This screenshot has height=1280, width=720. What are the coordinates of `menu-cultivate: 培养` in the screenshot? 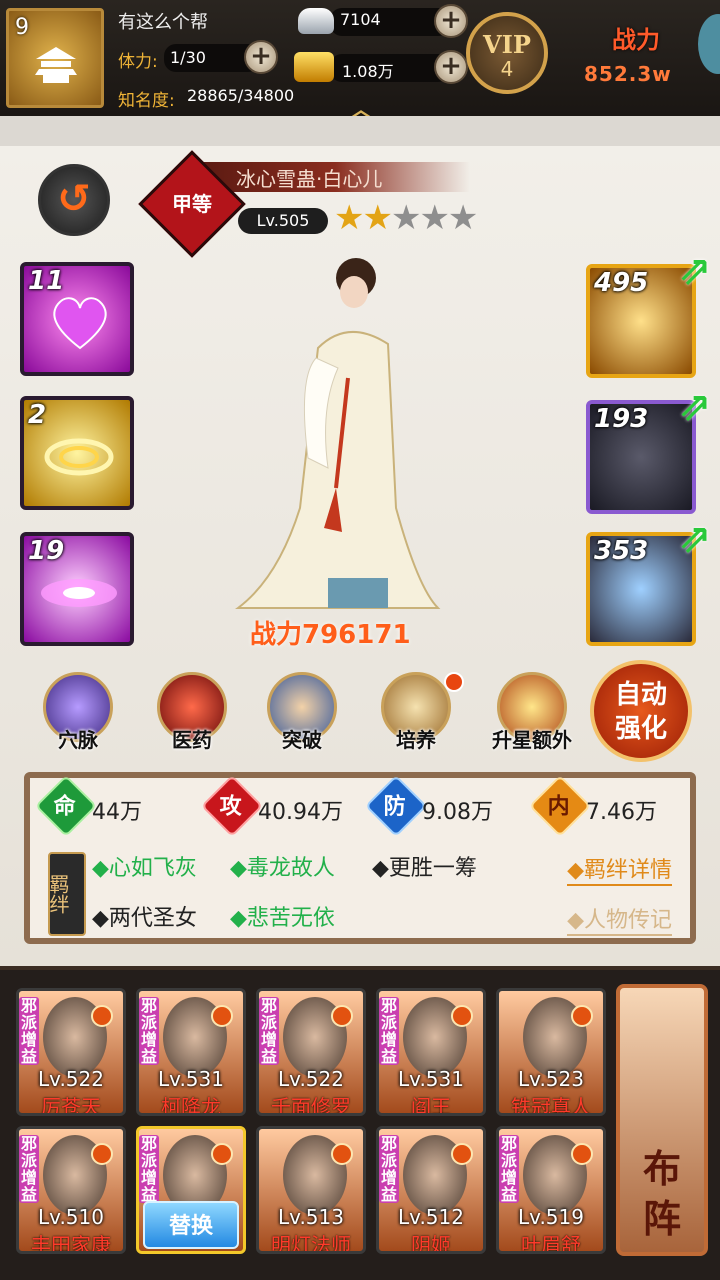 It's located at (420, 712).